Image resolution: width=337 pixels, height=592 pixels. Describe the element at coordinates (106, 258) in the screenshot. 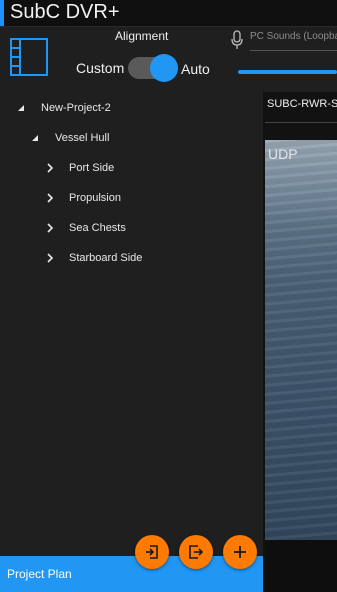

I see `tree-item-label: Starboard Side` at that location.